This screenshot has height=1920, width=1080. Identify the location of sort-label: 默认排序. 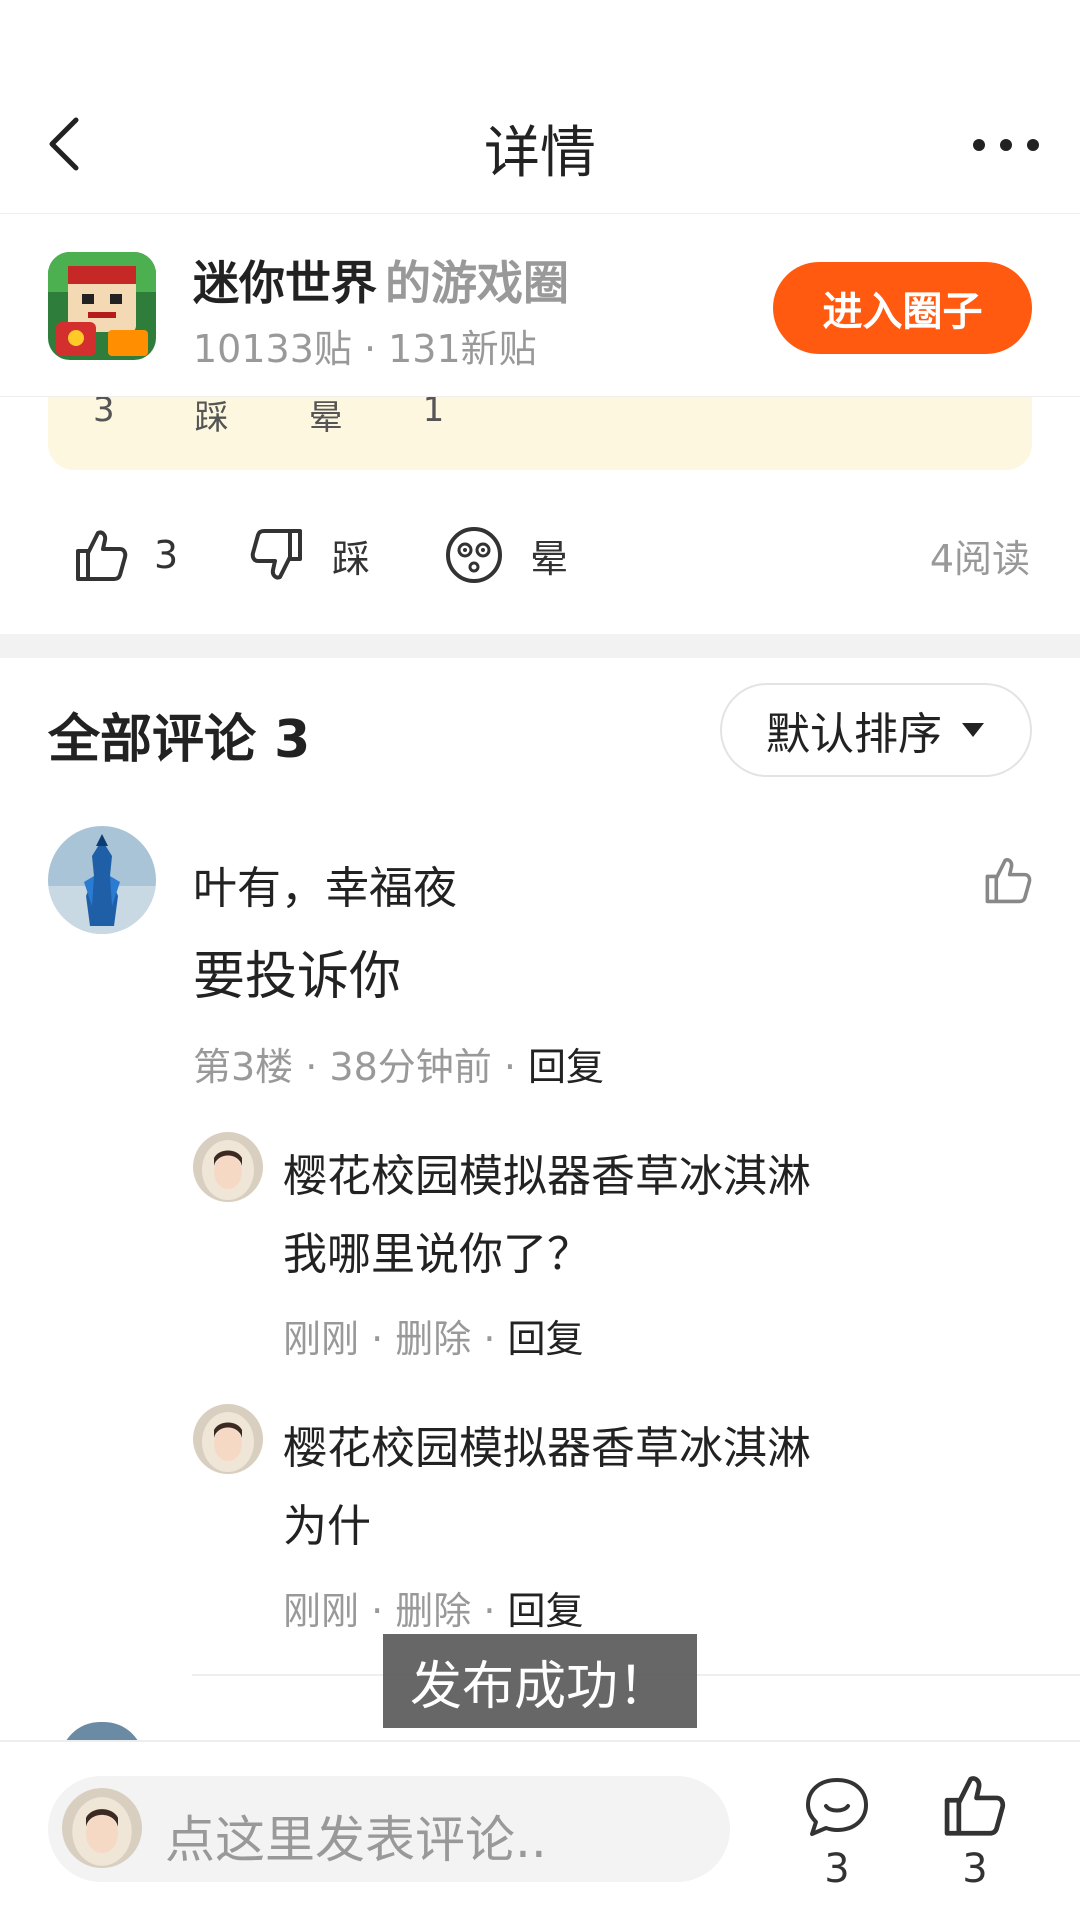
(854, 734).